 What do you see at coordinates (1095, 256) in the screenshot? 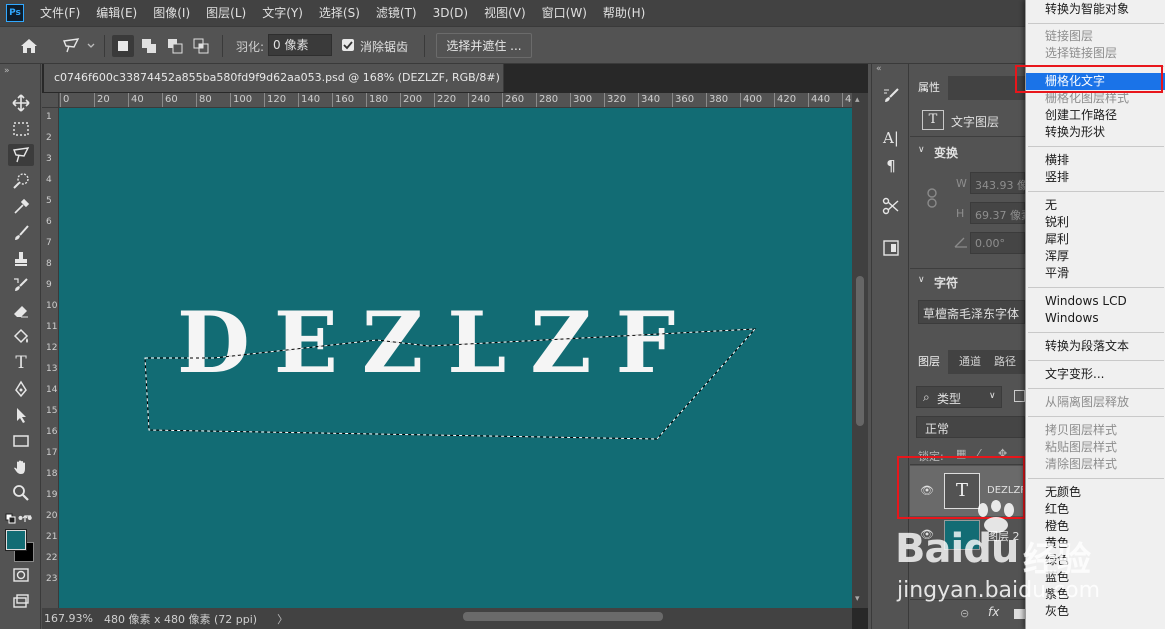
I see `menu-item-aa-strong: 浑厚` at bounding box center [1095, 256].